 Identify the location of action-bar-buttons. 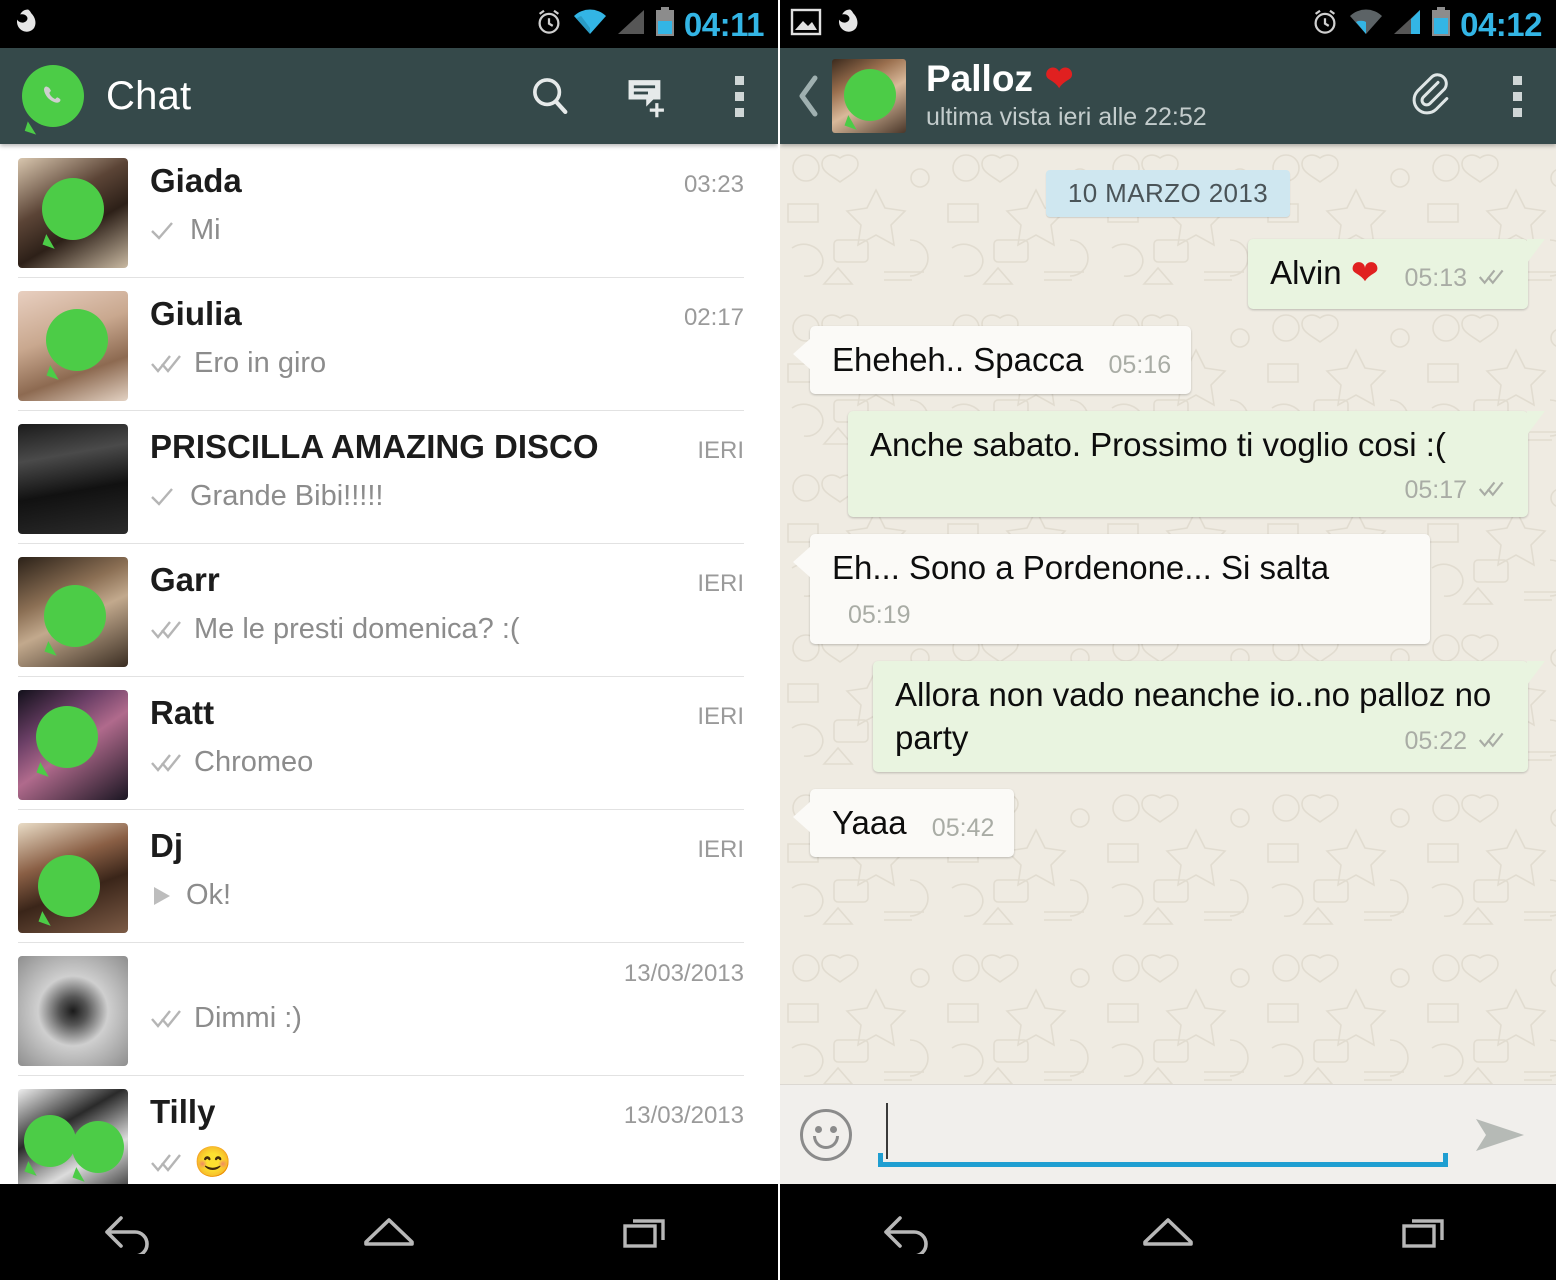
(641, 96).